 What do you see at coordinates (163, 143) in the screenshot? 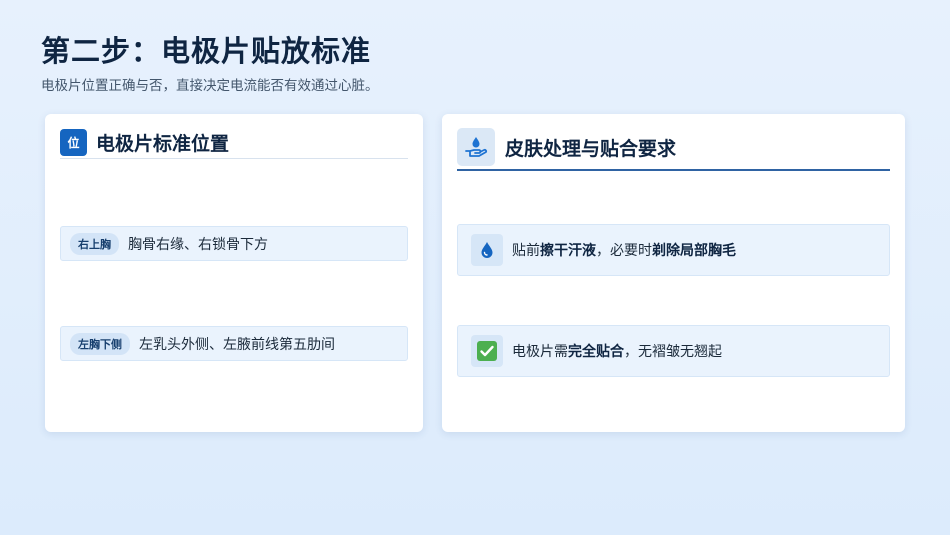
I see `card-title: 电极片标准位置` at bounding box center [163, 143].